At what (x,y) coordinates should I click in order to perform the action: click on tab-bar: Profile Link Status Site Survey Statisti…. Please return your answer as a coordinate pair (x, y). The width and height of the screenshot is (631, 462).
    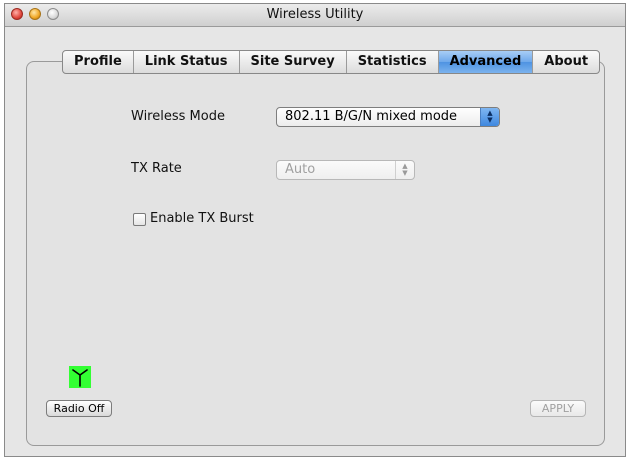
    Looking at the image, I should click on (331, 62).